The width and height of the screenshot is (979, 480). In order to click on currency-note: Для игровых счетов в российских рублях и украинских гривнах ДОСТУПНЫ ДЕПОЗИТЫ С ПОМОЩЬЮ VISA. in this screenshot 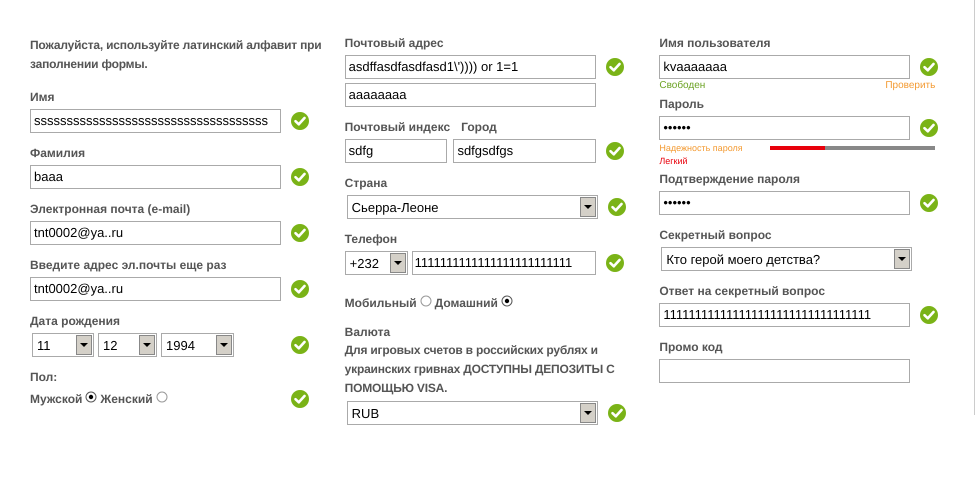, I will do `click(480, 369)`.